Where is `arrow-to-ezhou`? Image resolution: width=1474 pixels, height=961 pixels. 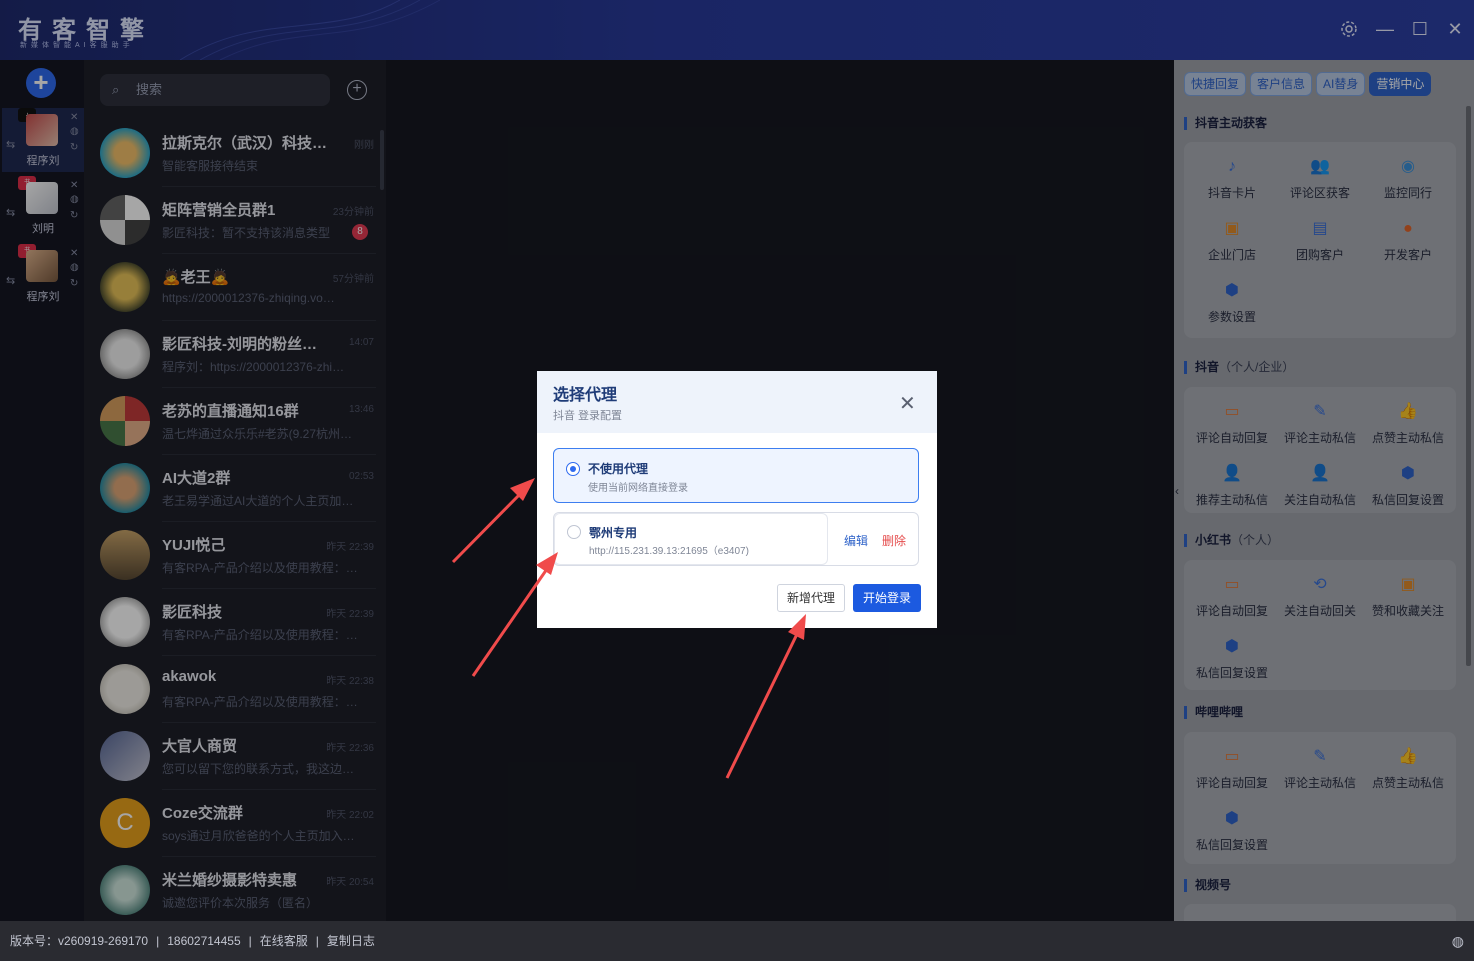
arrow-to-ezhou is located at coordinates (514, 614).